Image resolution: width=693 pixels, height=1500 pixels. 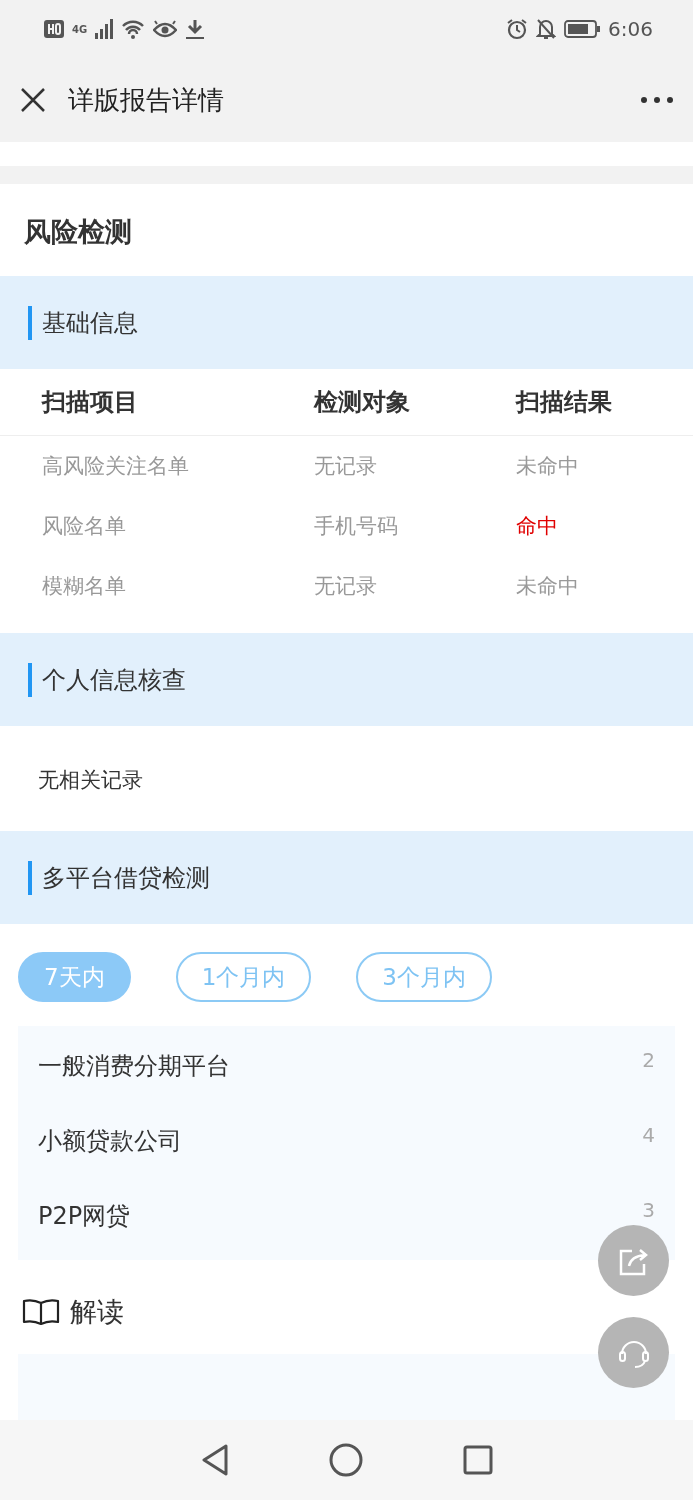 I want to click on table-cell-text: 高风险关注名单, so click(x=116, y=466).